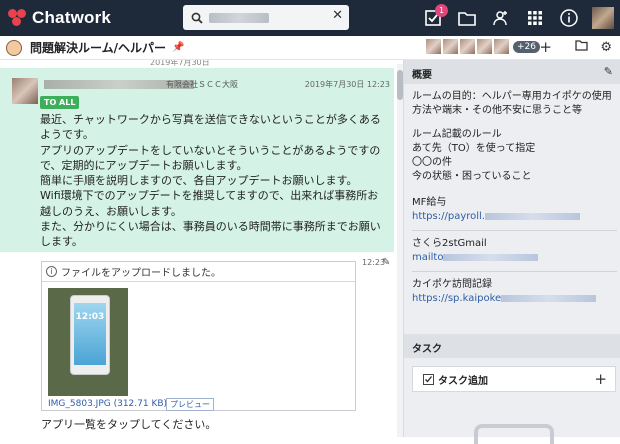 This screenshot has height=444, width=620. What do you see at coordinates (210, 227) in the screenshot?
I see `message-line: また、分かりにくい場合は、事務員のいる時間帯に事務所までお願い` at bounding box center [210, 227].